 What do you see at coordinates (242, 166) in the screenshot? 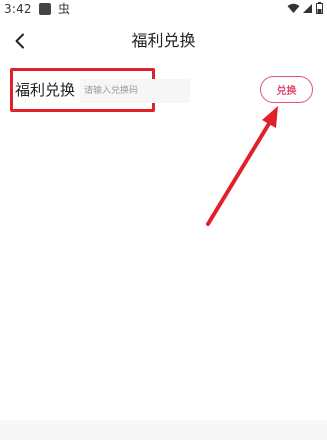
I see `annotation-arrow` at bounding box center [242, 166].